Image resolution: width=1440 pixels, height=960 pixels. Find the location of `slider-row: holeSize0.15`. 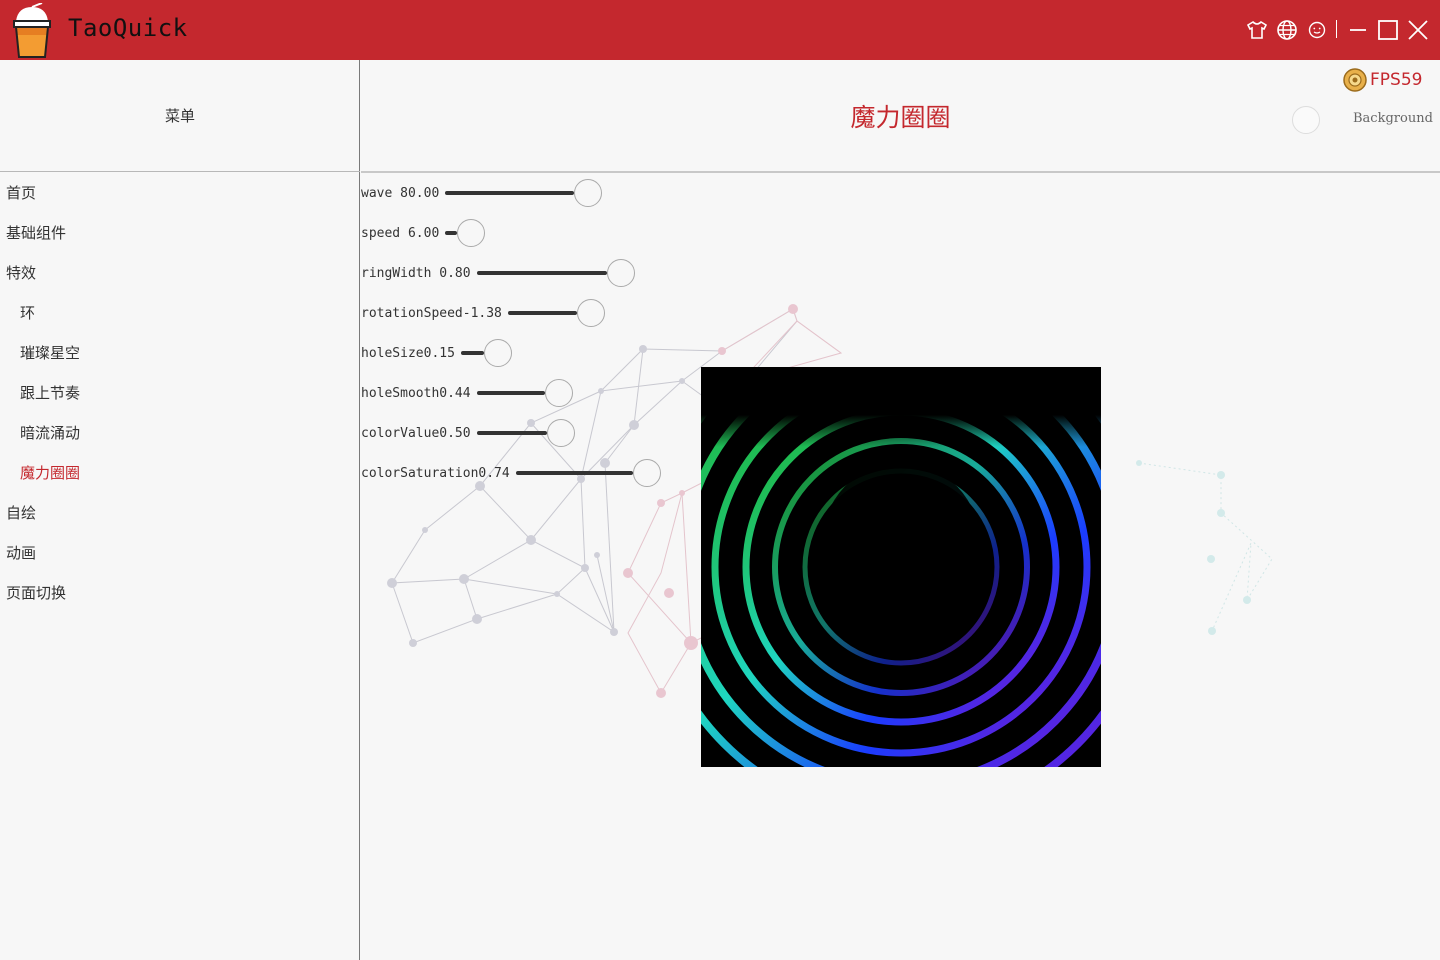

slider-row: holeSize0.15 is located at coordinates (437, 353).